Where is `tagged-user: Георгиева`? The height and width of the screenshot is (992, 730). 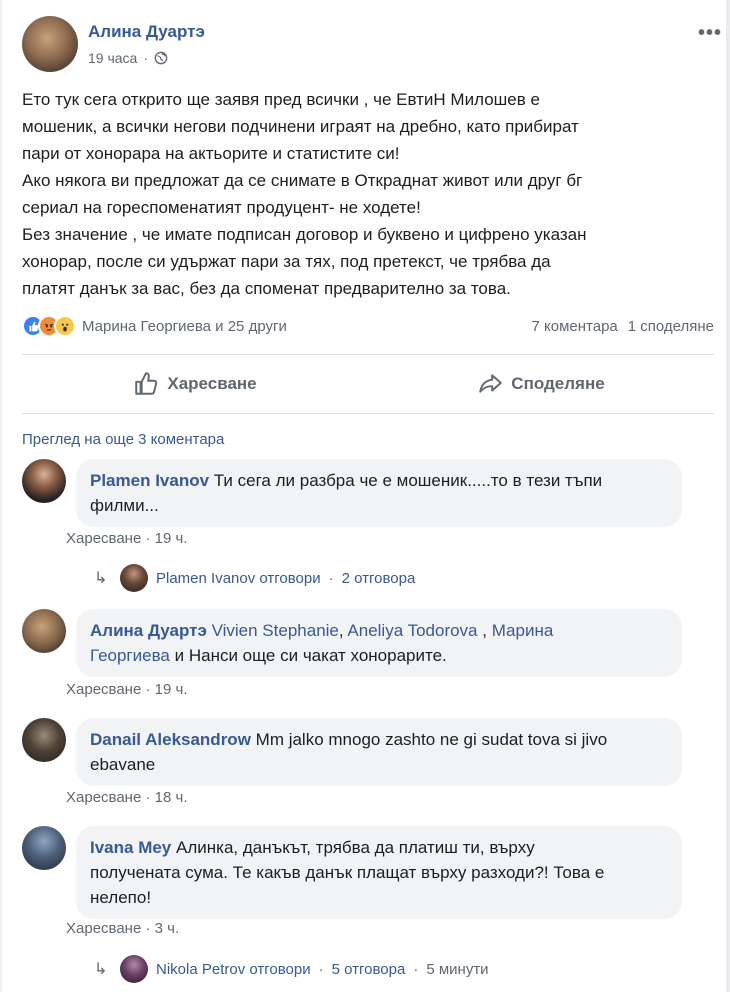 tagged-user: Георгиева is located at coordinates (130, 655).